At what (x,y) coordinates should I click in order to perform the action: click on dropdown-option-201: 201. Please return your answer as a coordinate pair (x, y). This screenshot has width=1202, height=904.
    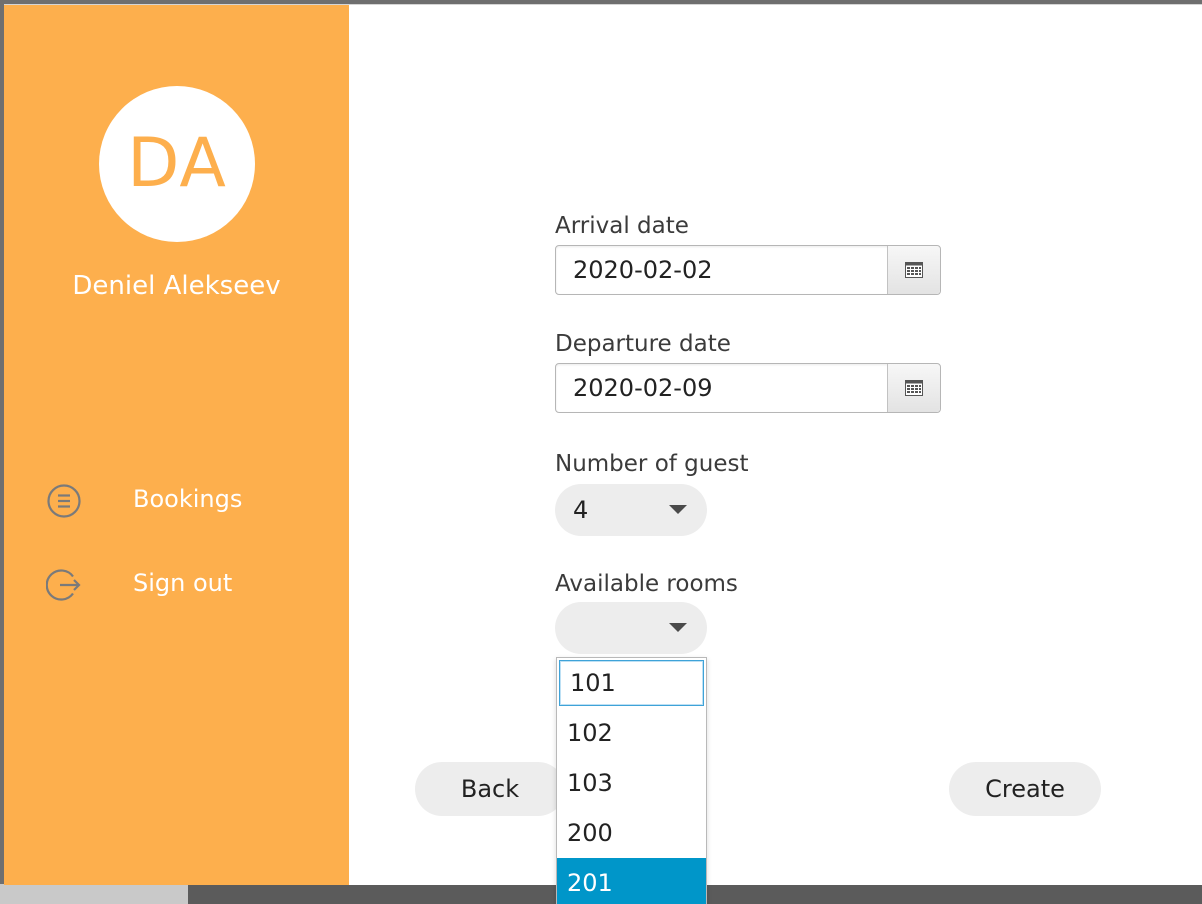
    Looking at the image, I should click on (631, 881).